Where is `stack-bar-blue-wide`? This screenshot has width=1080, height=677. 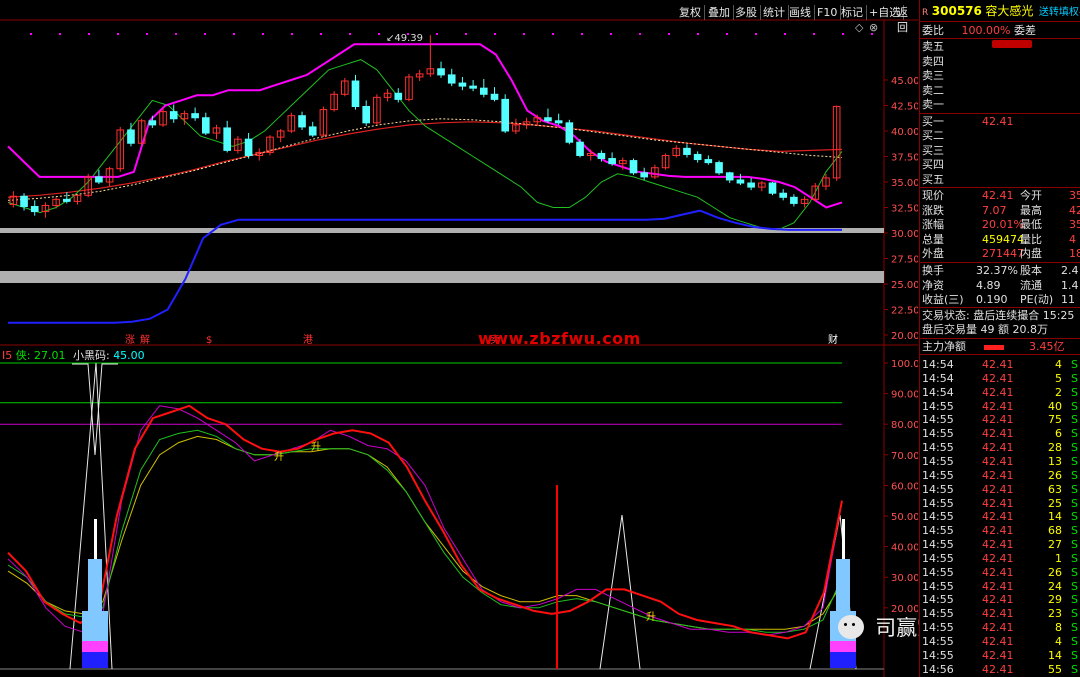
stack-bar-blue-wide is located at coordinates (95, 626).